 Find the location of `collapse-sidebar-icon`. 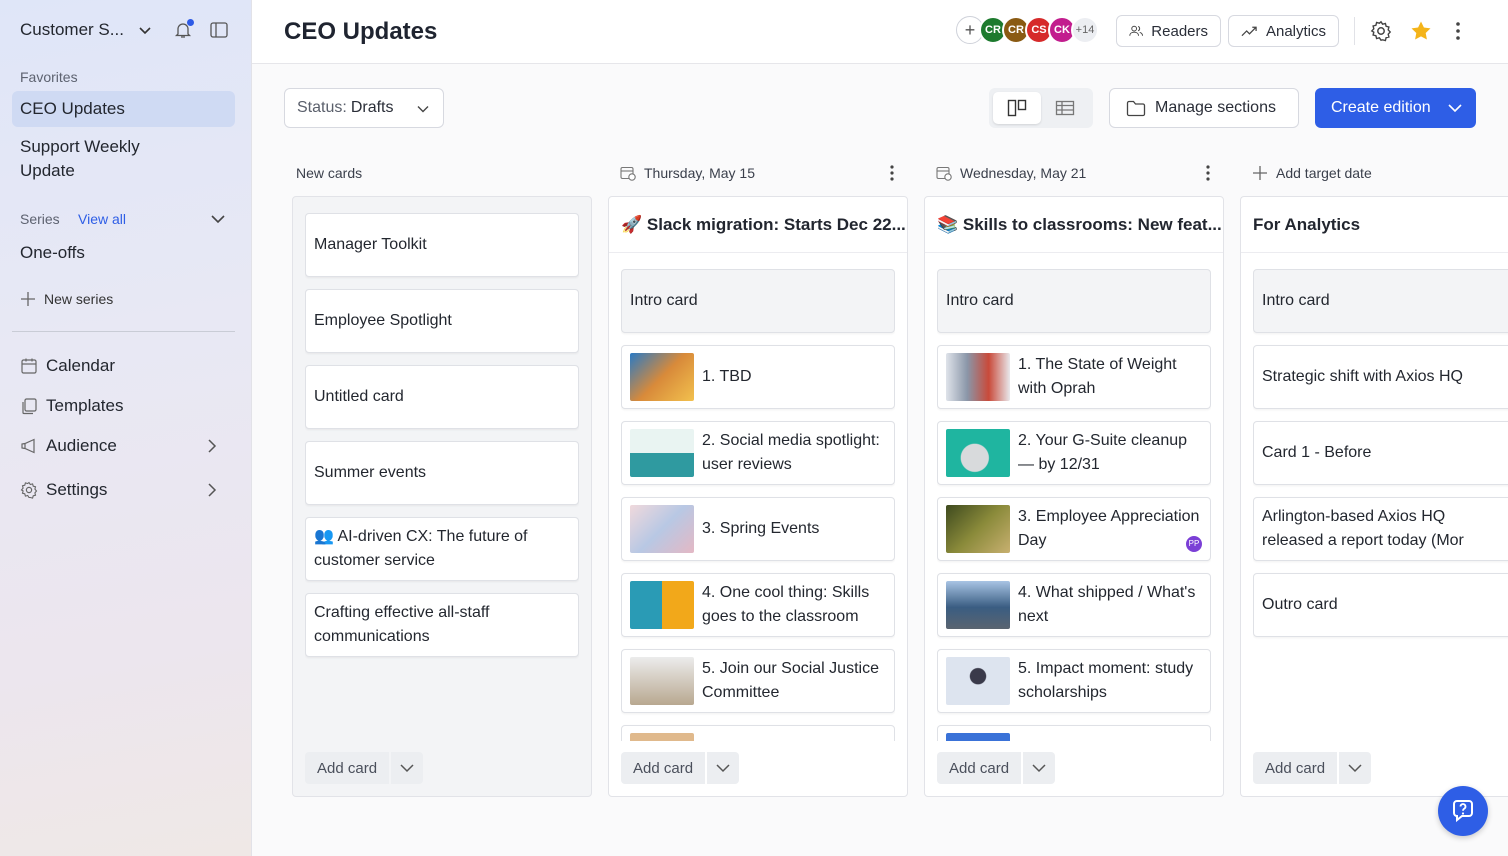

collapse-sidebar-icon is located at coordinates (219, 30).